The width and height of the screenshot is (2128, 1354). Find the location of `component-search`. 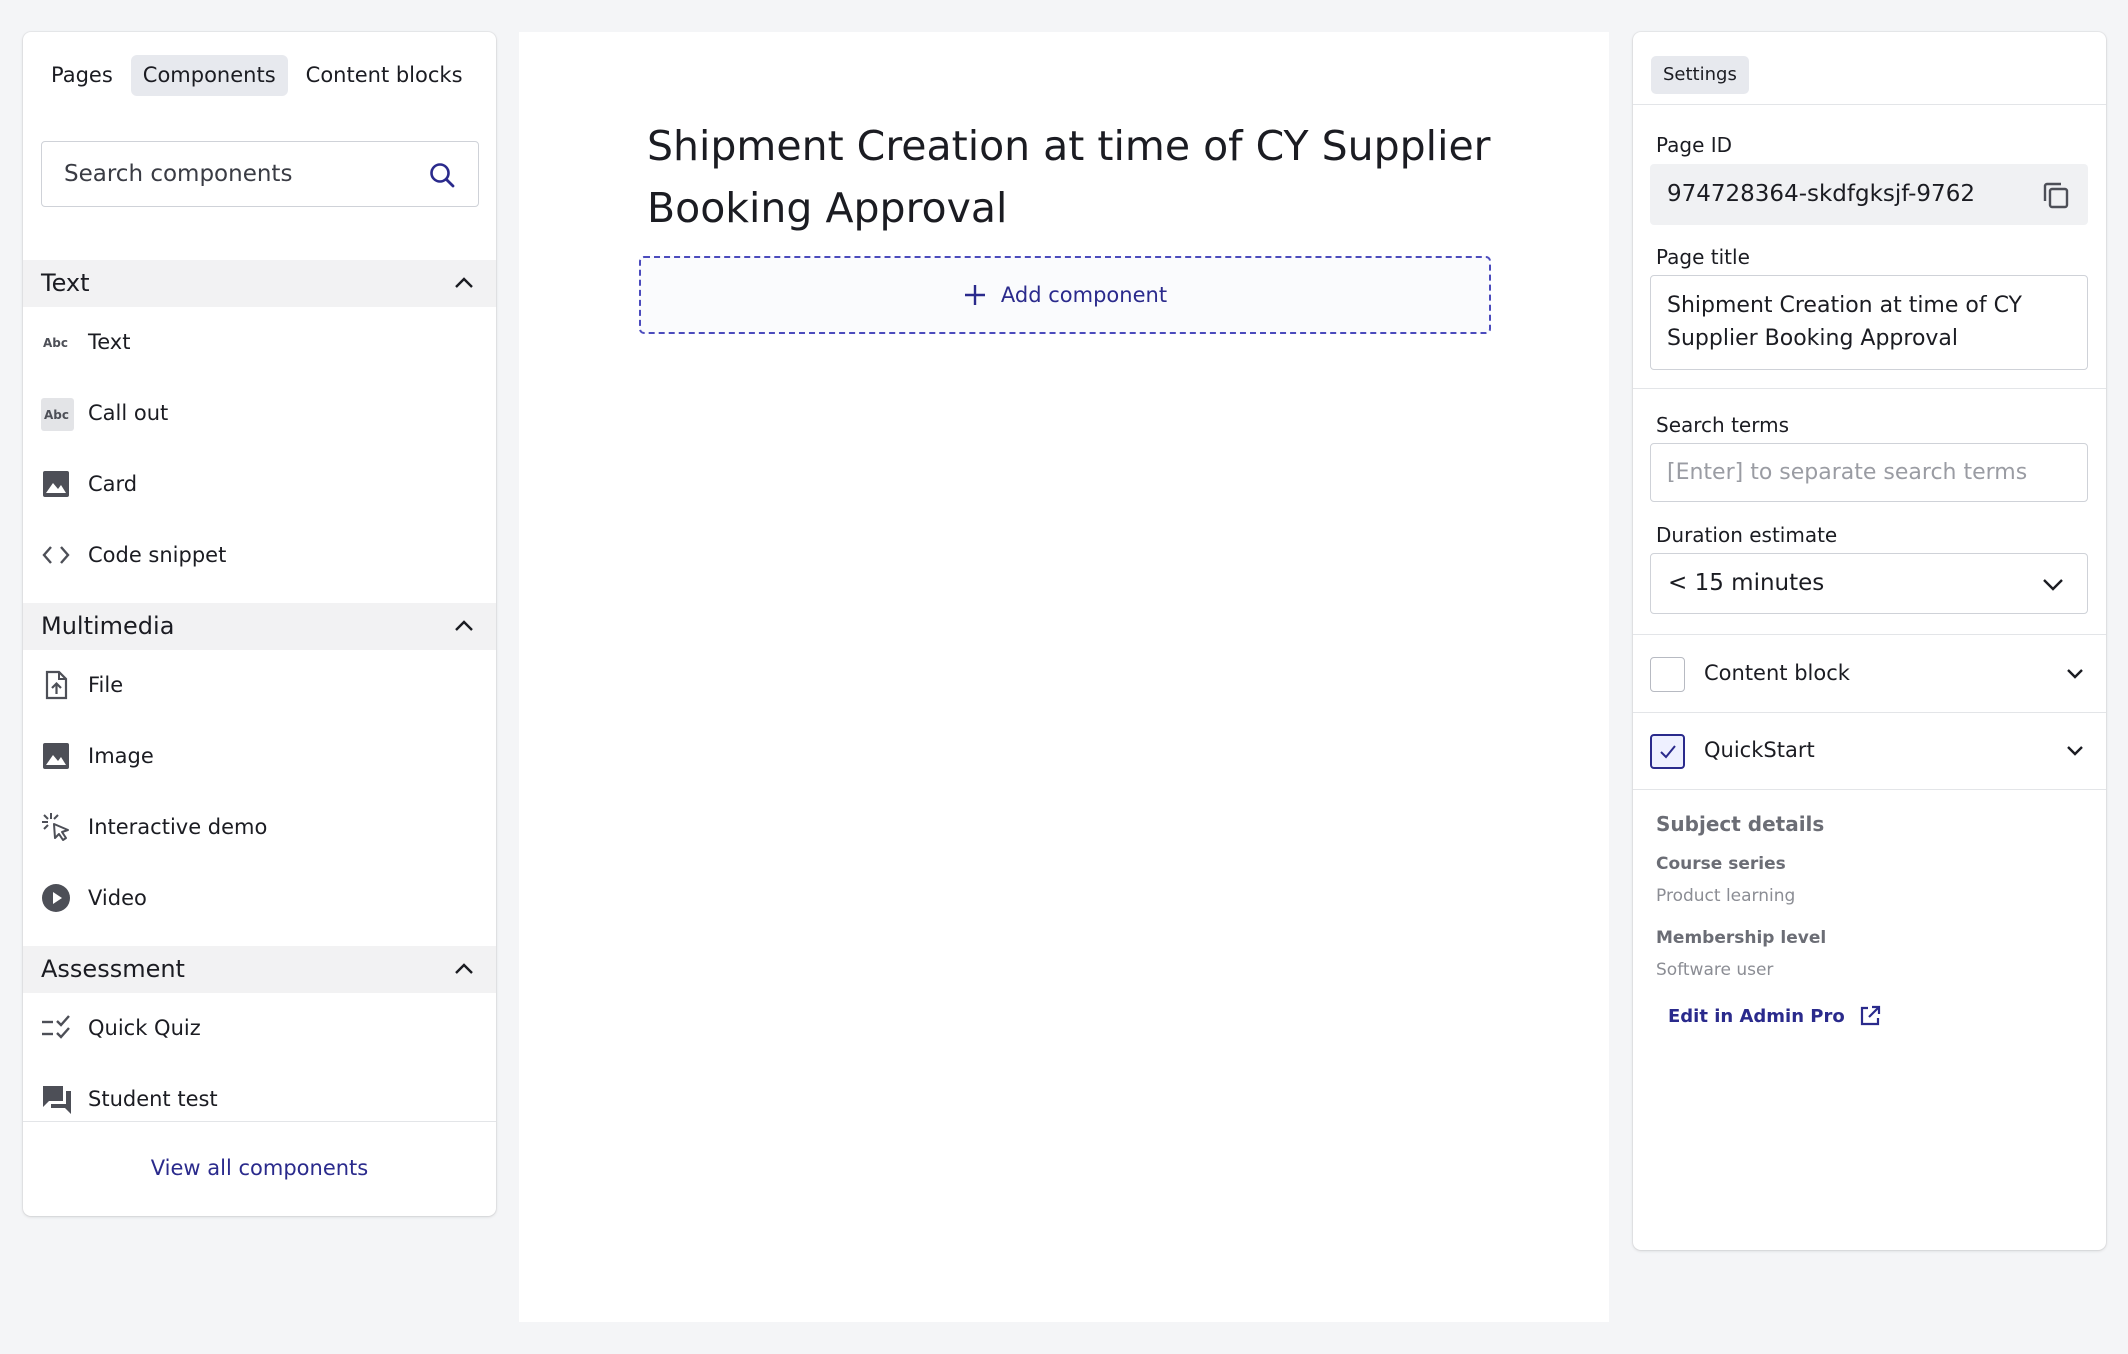

component-search is located at coordinates (260, 174).